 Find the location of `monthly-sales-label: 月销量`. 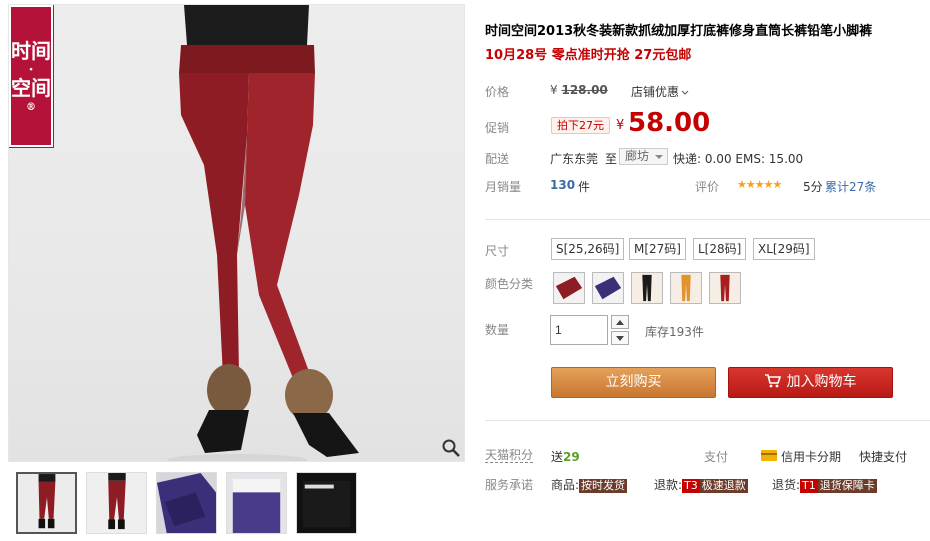

monthly-sales-label: 月销量 is located at coordinates (503, 187).